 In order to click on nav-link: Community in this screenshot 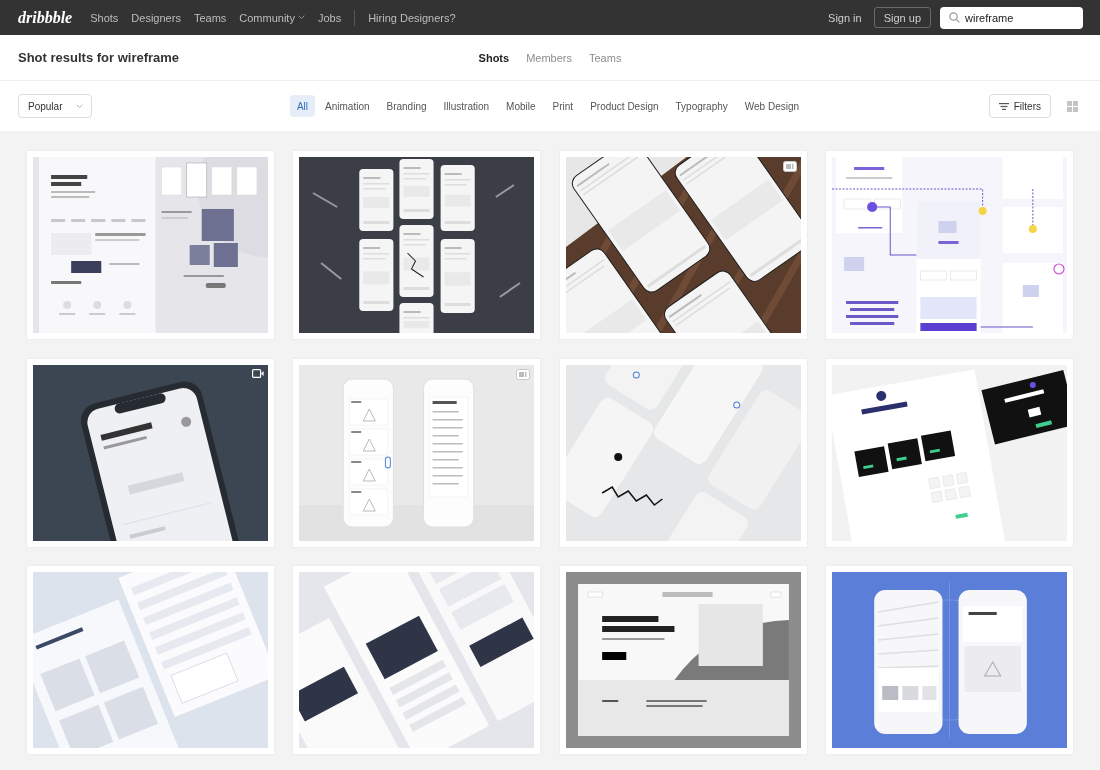, I will do `click(272, 17)`.